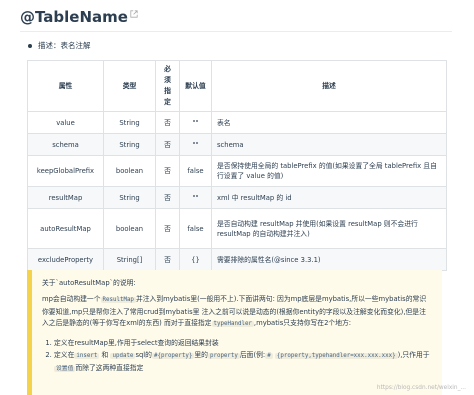 Image resolution: width=474 pixels, height=395 pixels. I want to click on cell-type: String[], so click(129, 259).